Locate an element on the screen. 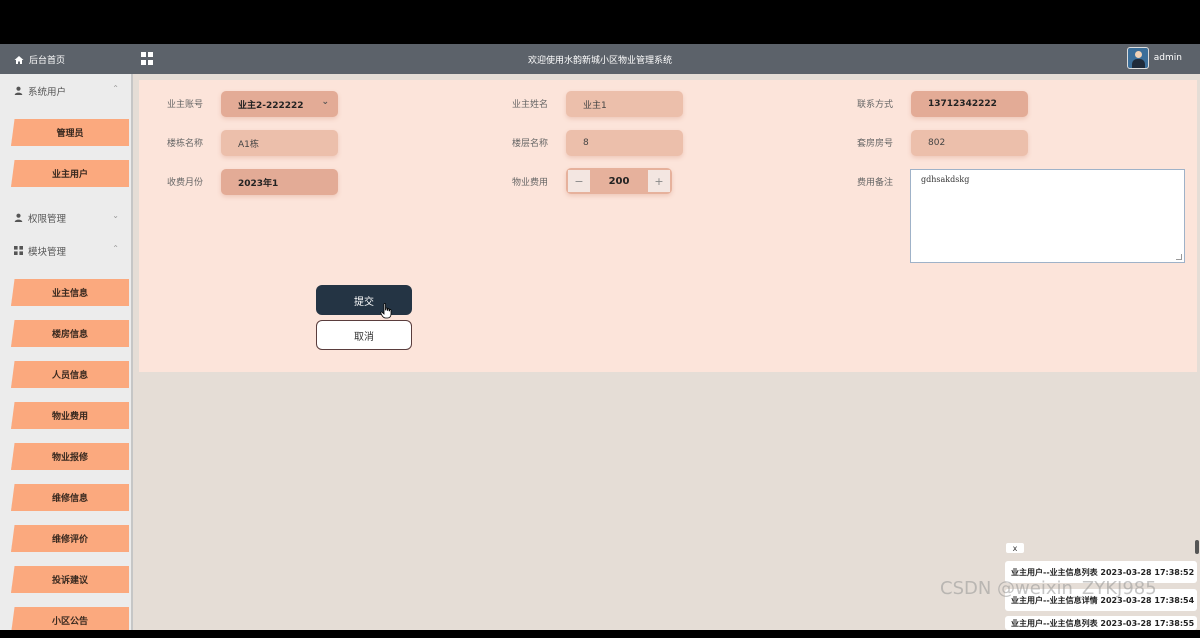  fee-label: 物业费用 is located at coordinates (530, 183).